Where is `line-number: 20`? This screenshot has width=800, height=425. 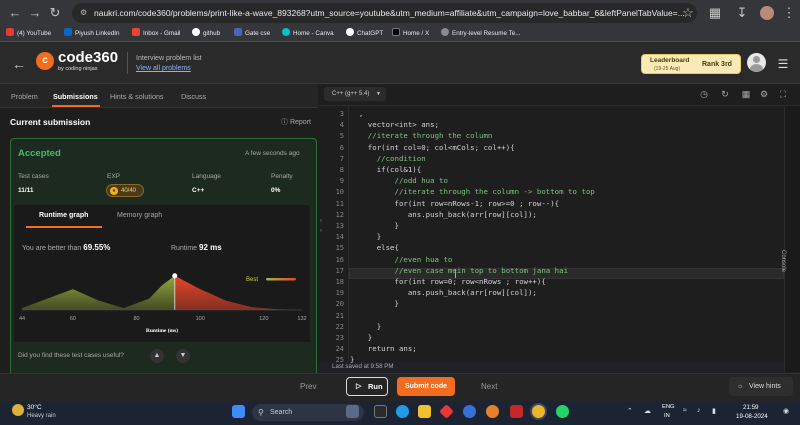 line-number: 20 is located at coordinates (339, 304).